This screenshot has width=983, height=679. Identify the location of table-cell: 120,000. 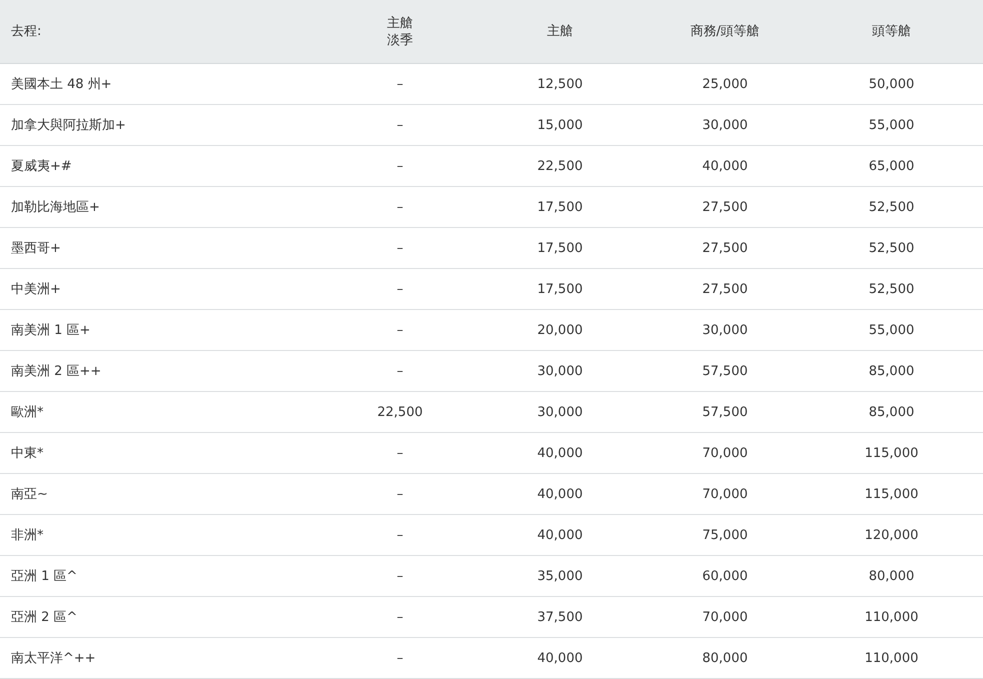
(891, 535).